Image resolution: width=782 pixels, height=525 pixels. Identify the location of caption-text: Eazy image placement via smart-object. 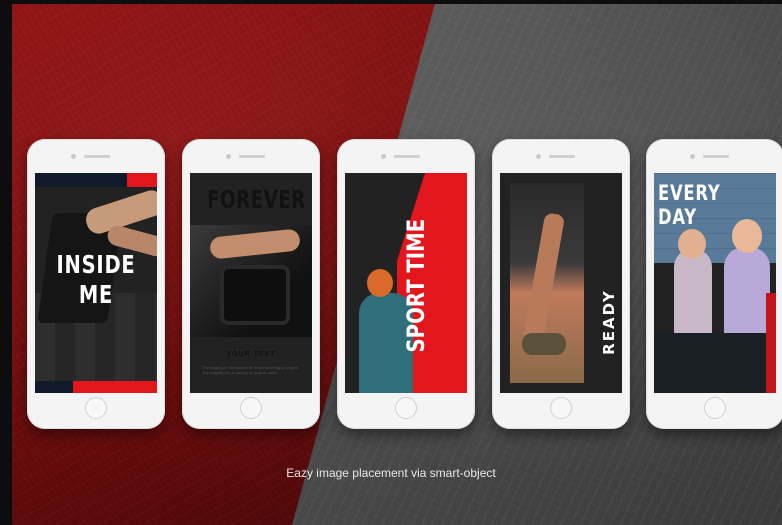
(391, 473).